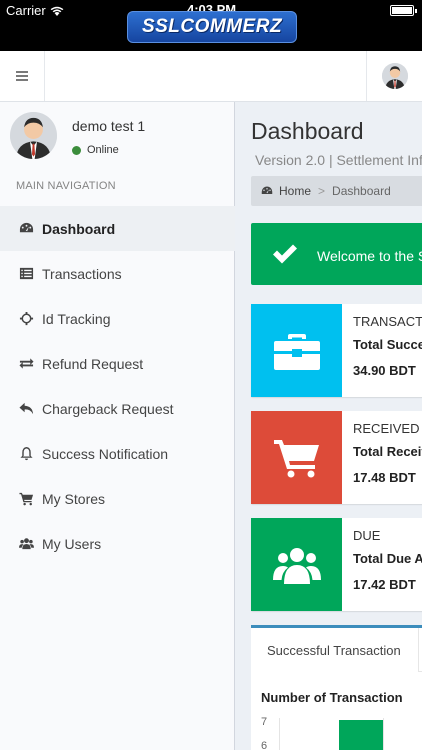 Image resolution: width=422 pixels, height=750 pixels. I want to click on tab-successful-transaction: Successful Transaction, so click(335, 650).